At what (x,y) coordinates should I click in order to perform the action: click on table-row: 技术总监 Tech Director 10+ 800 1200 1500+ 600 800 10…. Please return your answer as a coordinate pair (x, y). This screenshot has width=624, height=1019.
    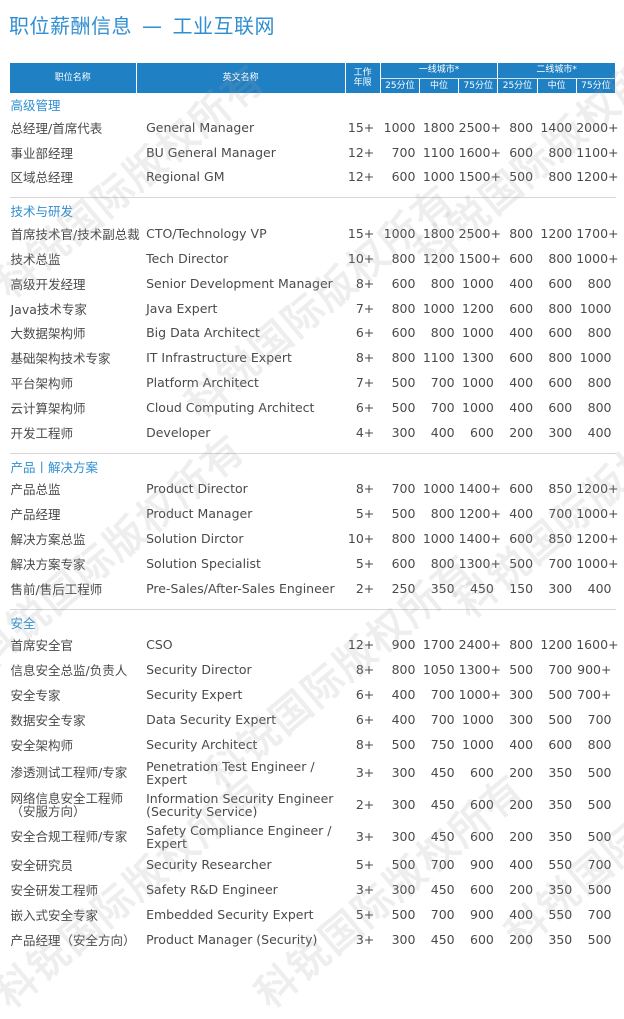
    Looking at the image, I should click on (314, 258).